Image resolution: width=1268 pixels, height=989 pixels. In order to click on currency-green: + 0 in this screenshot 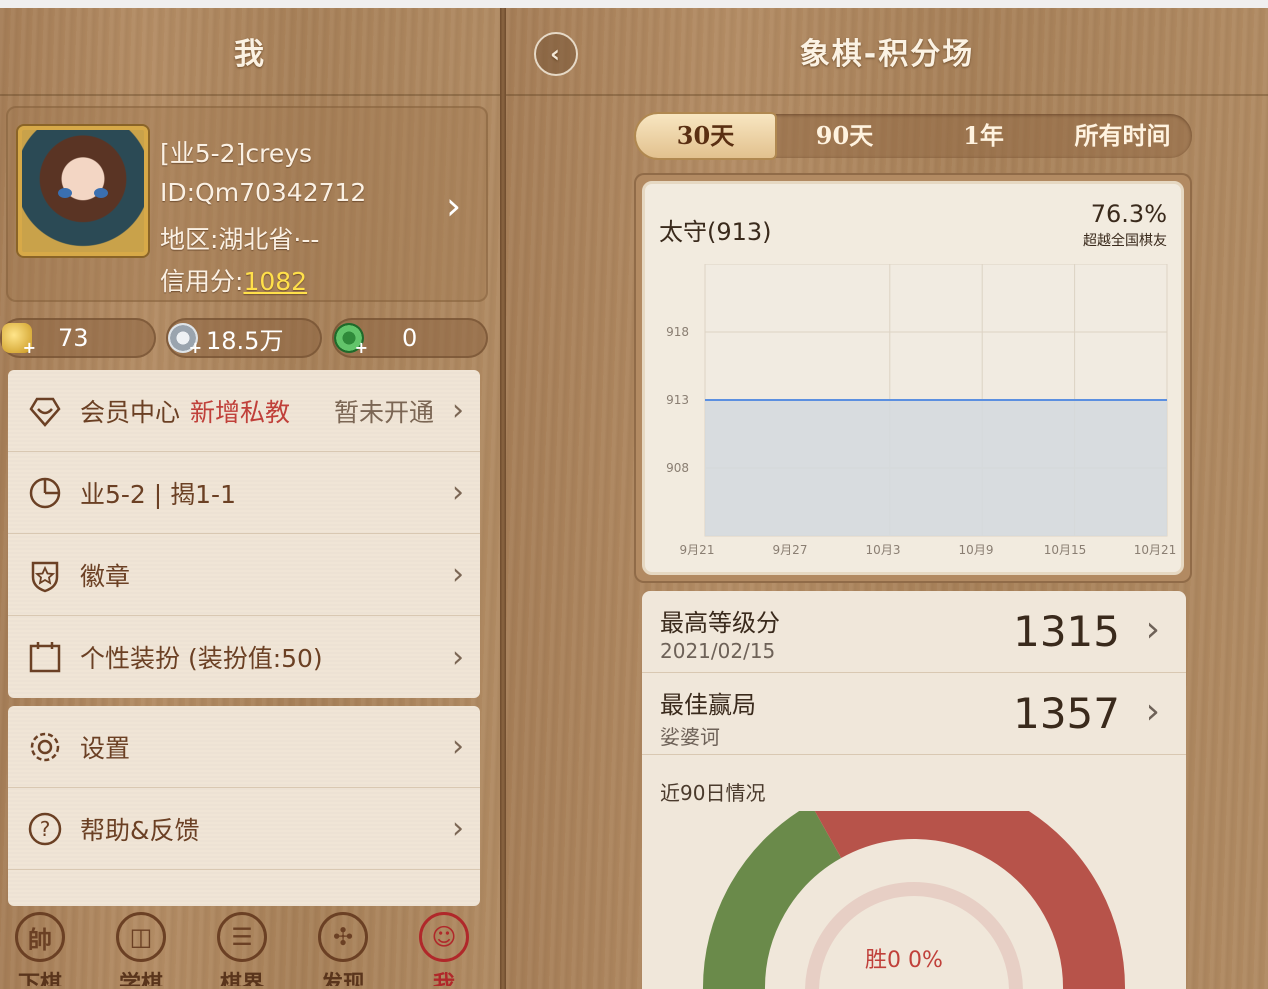, I will do `click(410, 338)`.